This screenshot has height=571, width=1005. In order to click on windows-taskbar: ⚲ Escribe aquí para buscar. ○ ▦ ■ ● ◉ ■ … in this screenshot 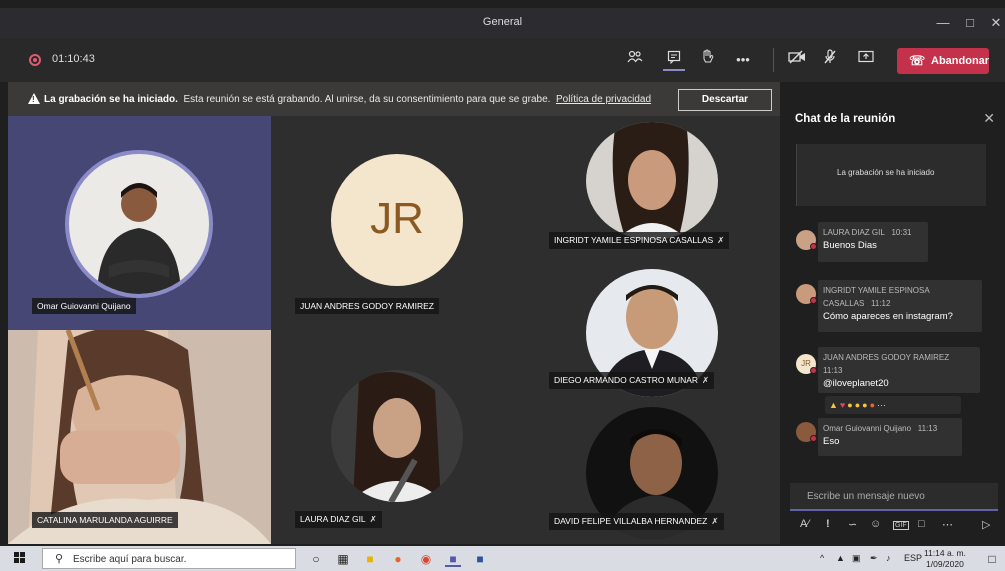, I will do `click(502, 558)`.